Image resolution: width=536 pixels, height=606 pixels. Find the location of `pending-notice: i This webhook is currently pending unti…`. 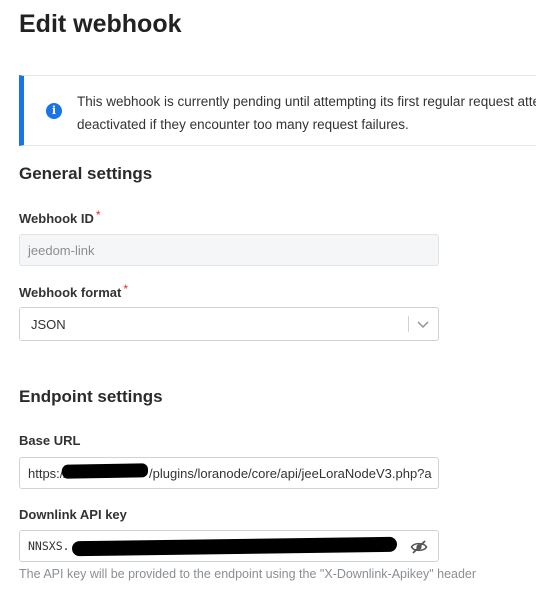

pending-notice: i This webhook is currently pending unti… is located at coordinates (277, 110).